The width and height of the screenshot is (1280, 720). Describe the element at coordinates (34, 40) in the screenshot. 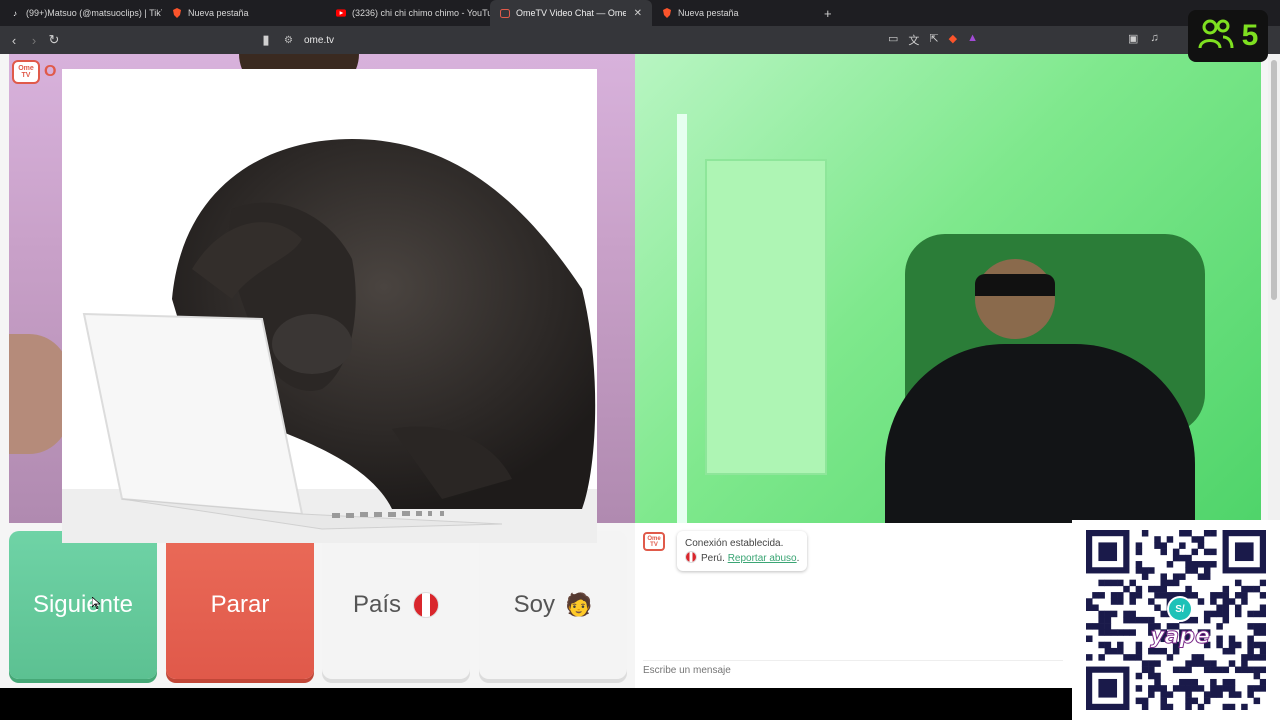

I see `forward-icon: ›` at that location.